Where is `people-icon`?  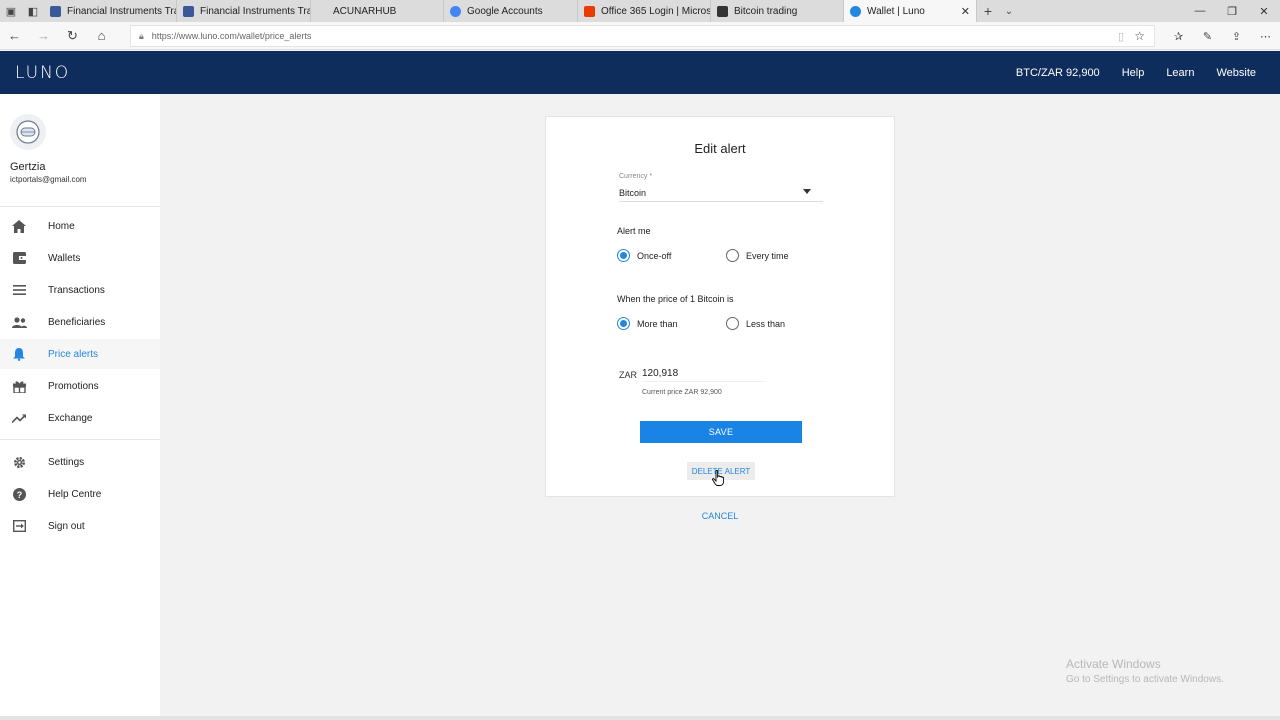
people-icon is located at coordinates (19, 322).